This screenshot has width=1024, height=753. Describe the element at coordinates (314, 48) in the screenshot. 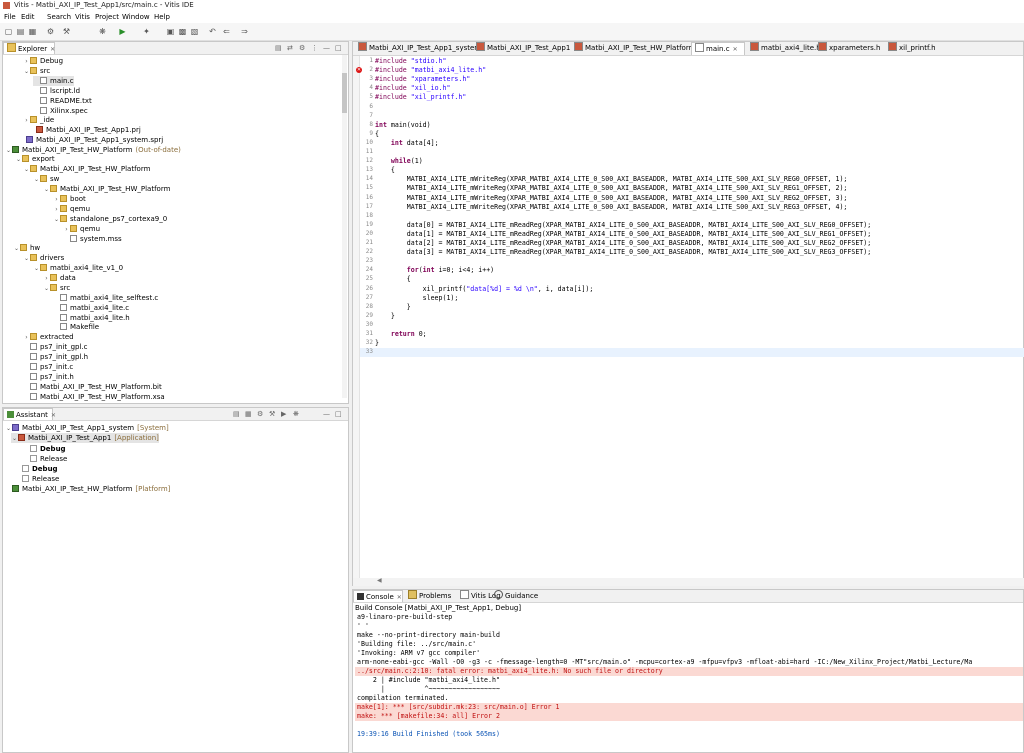

I see `view-menu-icon: ⋮` at that location.